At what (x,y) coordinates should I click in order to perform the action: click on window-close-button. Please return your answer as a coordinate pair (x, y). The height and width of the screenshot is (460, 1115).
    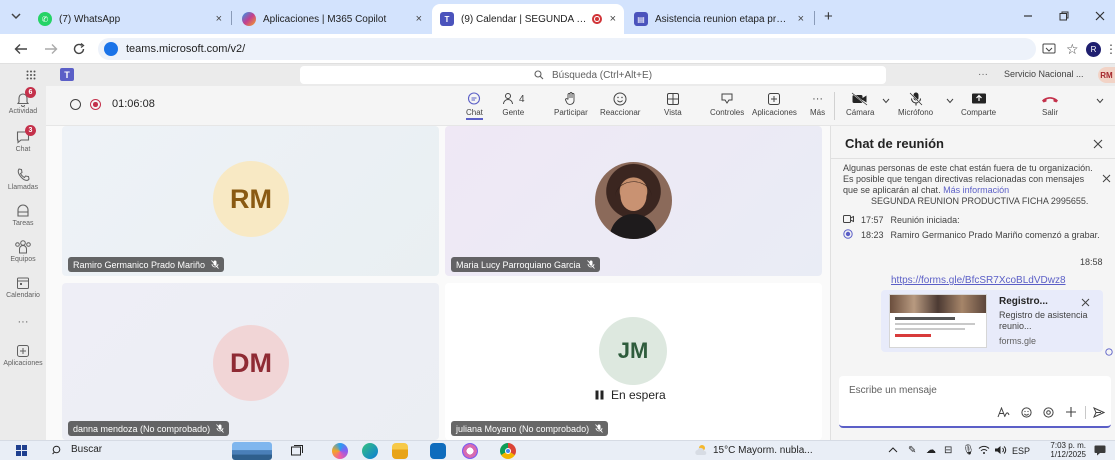
    Looking at the image, I should click on (1100, 16).